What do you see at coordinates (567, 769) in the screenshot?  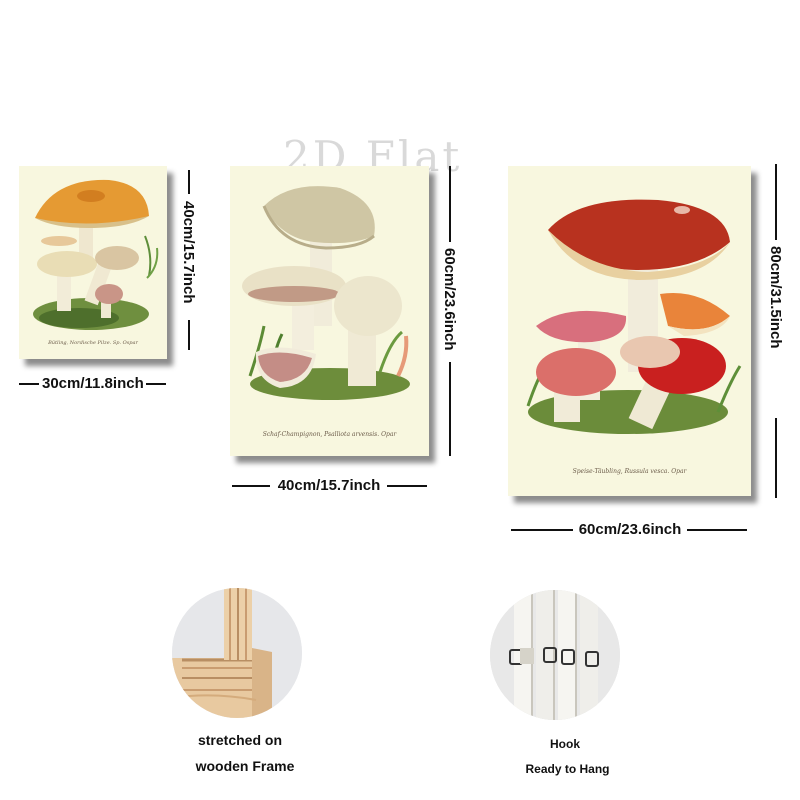 I see `ready-to-hang-label: Ready to Hang` at bounding box center [567, 769].